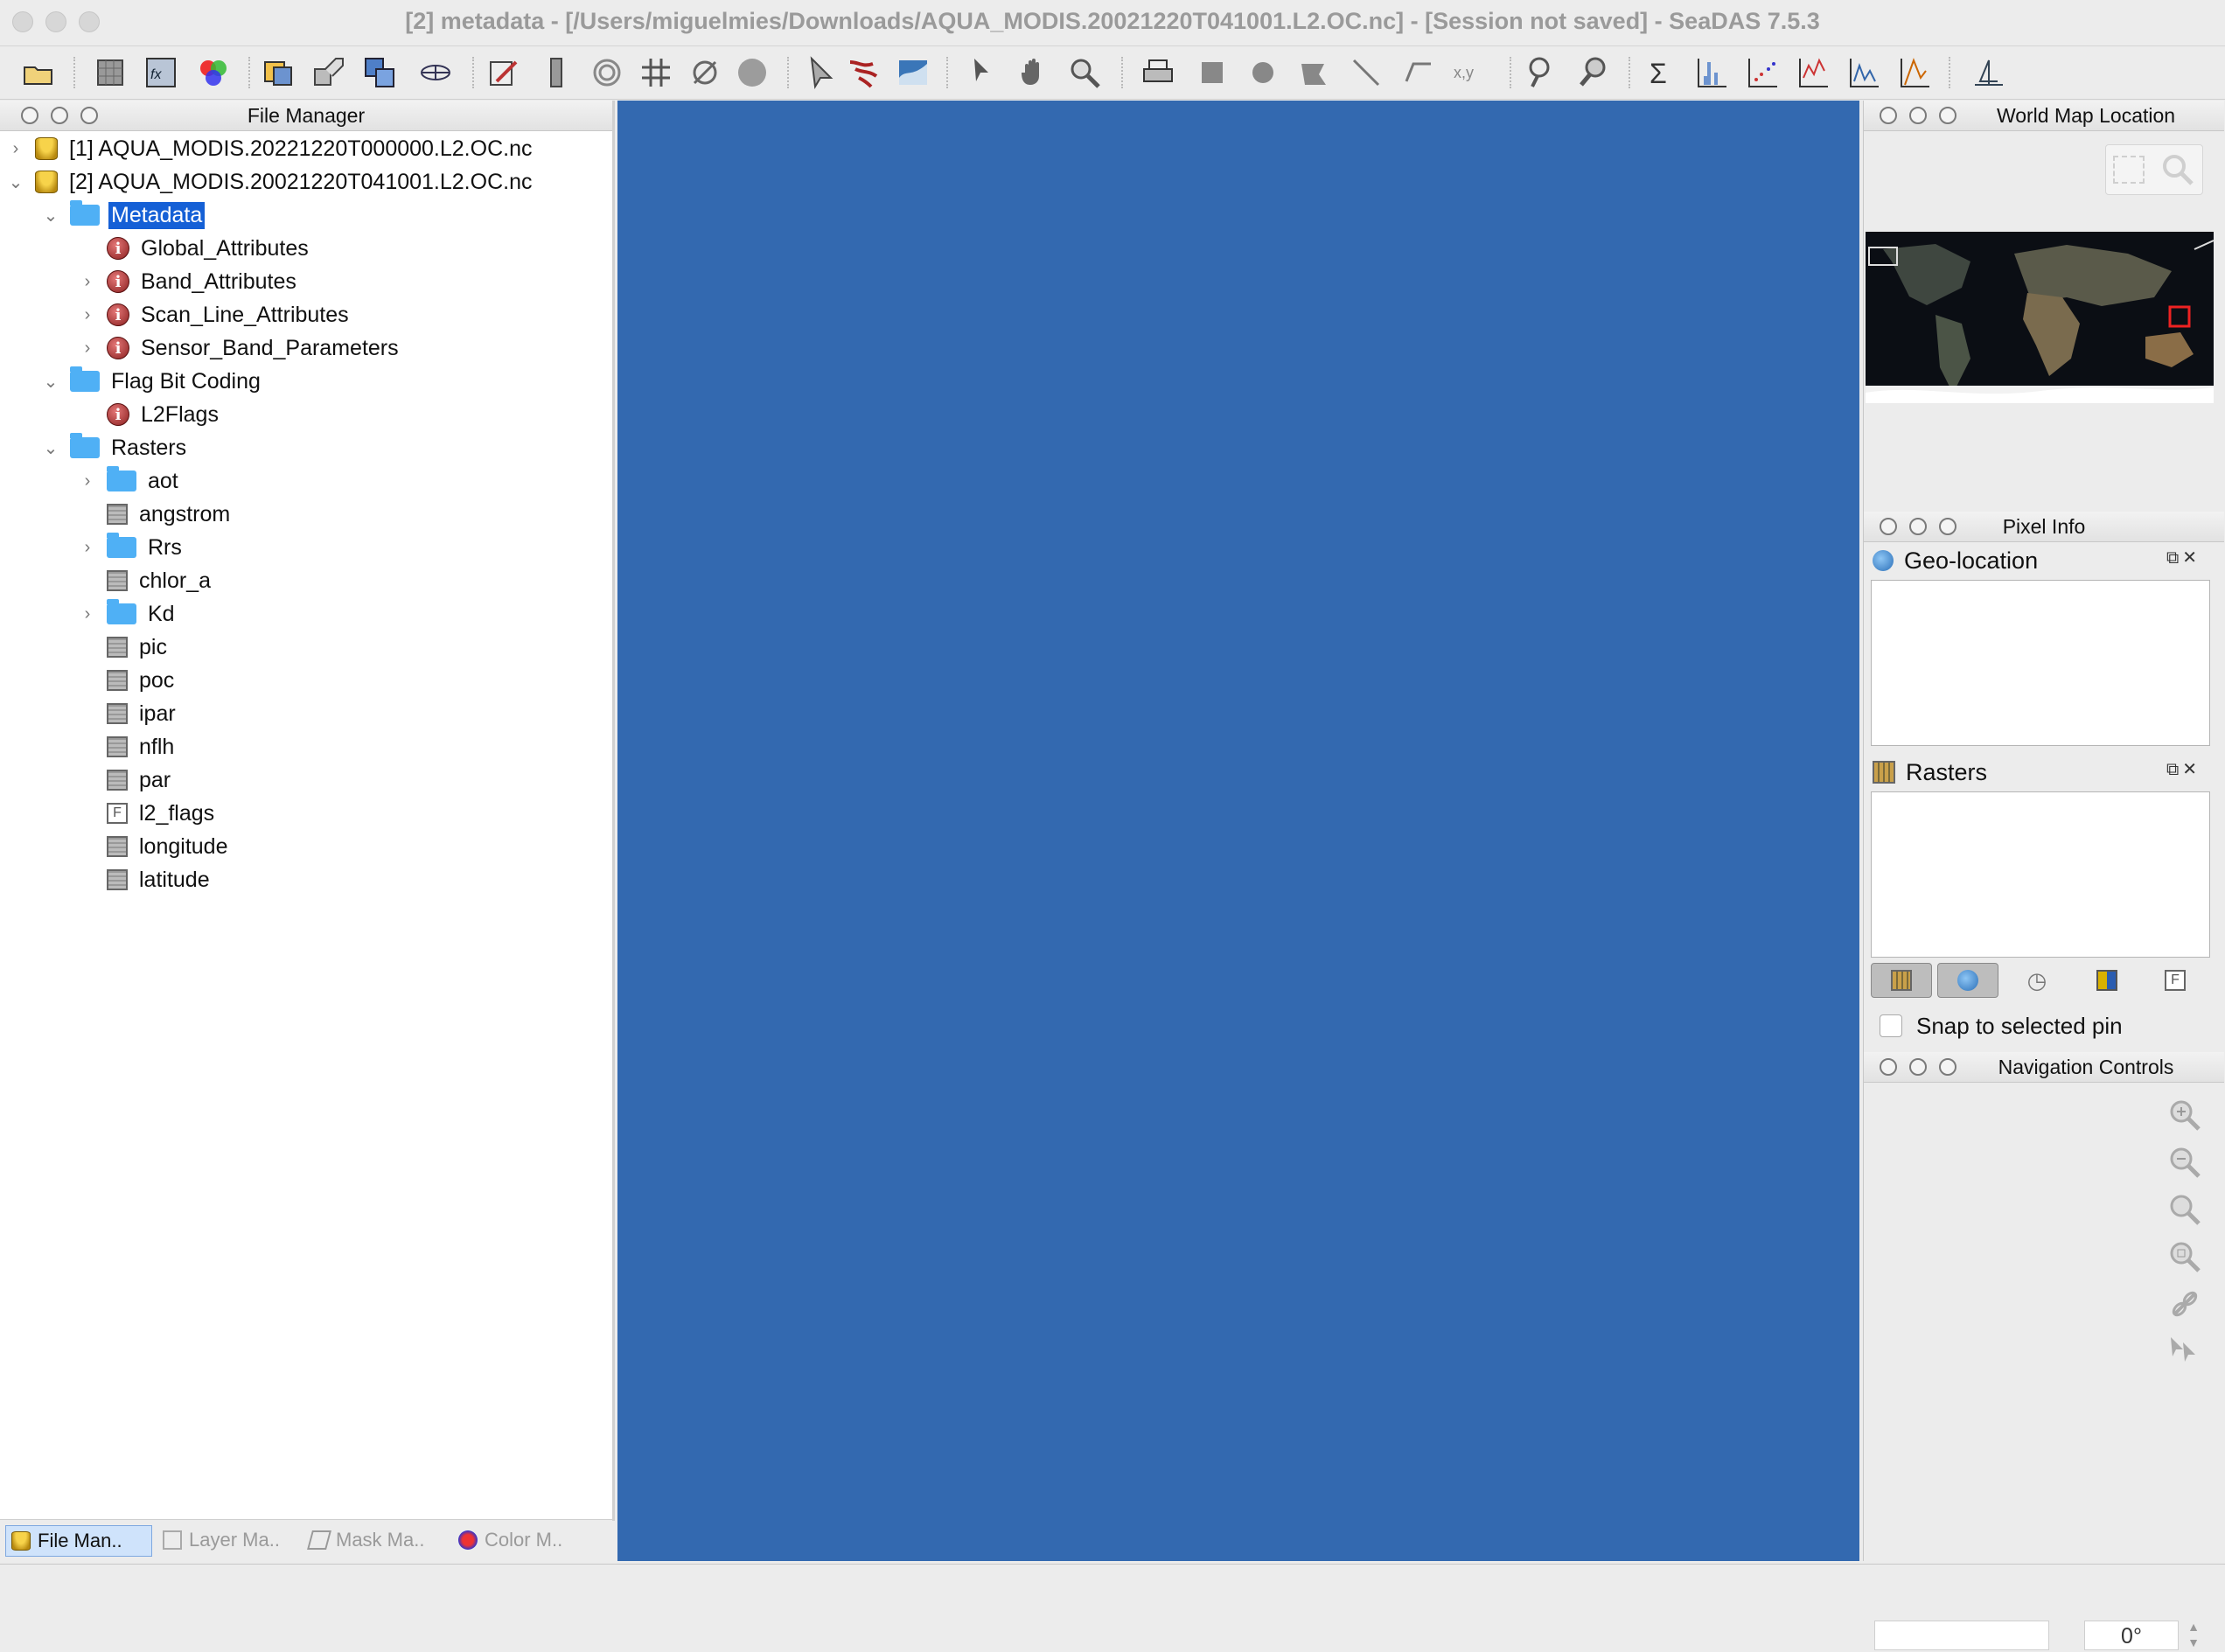 The image size is (2225, 1652). I want to click on tree-raster-l2-flags: F l2_flags, so click(162, 813).